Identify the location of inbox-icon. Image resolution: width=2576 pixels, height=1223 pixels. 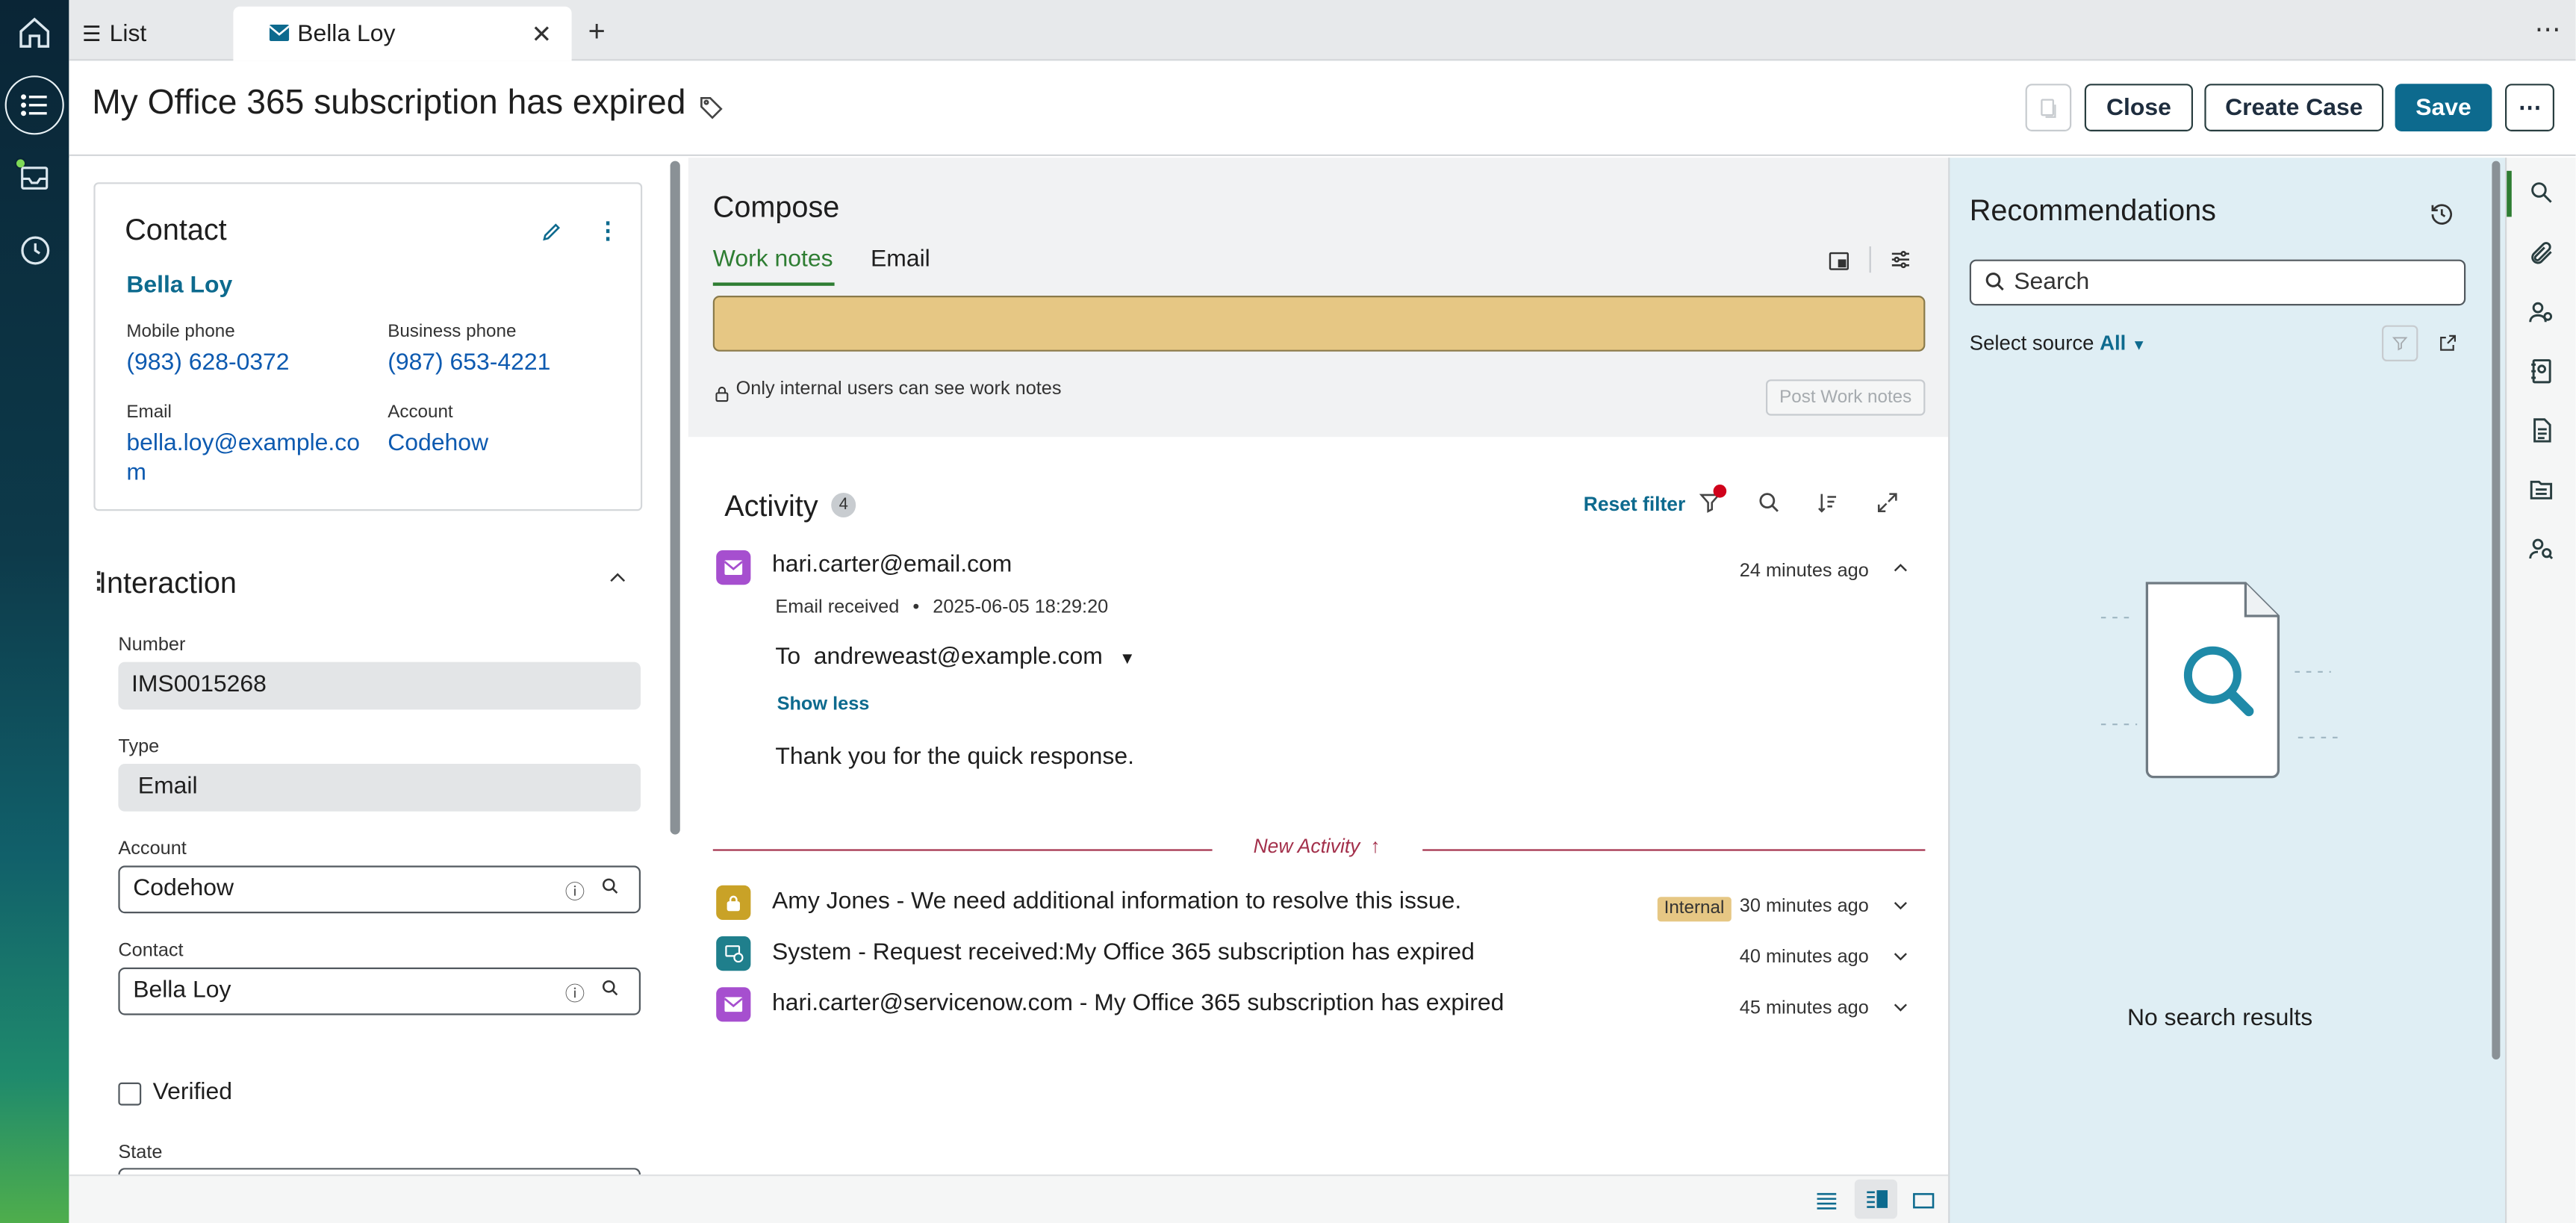
(34, 177).